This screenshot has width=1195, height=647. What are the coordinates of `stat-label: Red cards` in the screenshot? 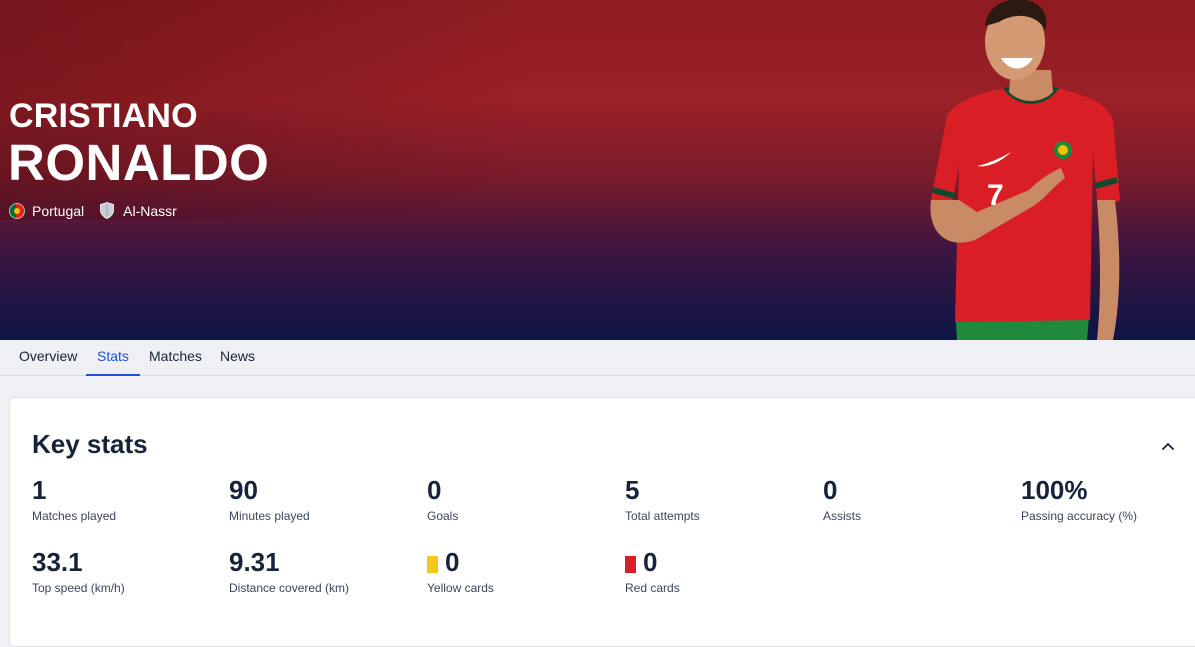 It's located at (652, 588).